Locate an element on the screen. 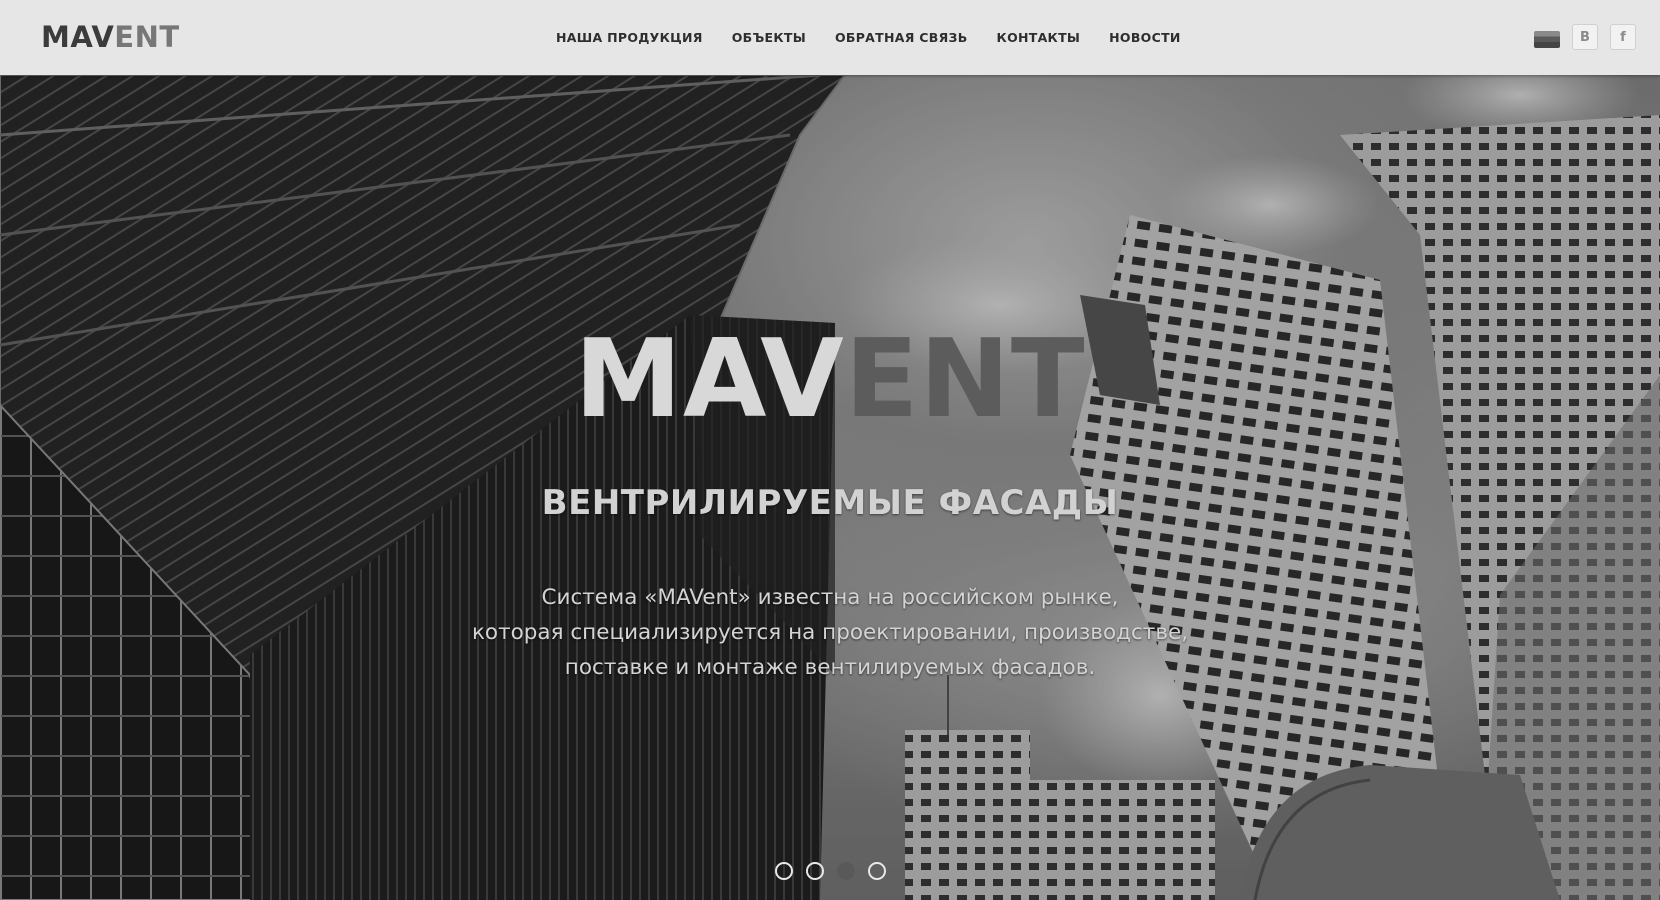 The height and width of the screenshot is (900, 1660). vk-label: B is located at coordinates (1585, 37).